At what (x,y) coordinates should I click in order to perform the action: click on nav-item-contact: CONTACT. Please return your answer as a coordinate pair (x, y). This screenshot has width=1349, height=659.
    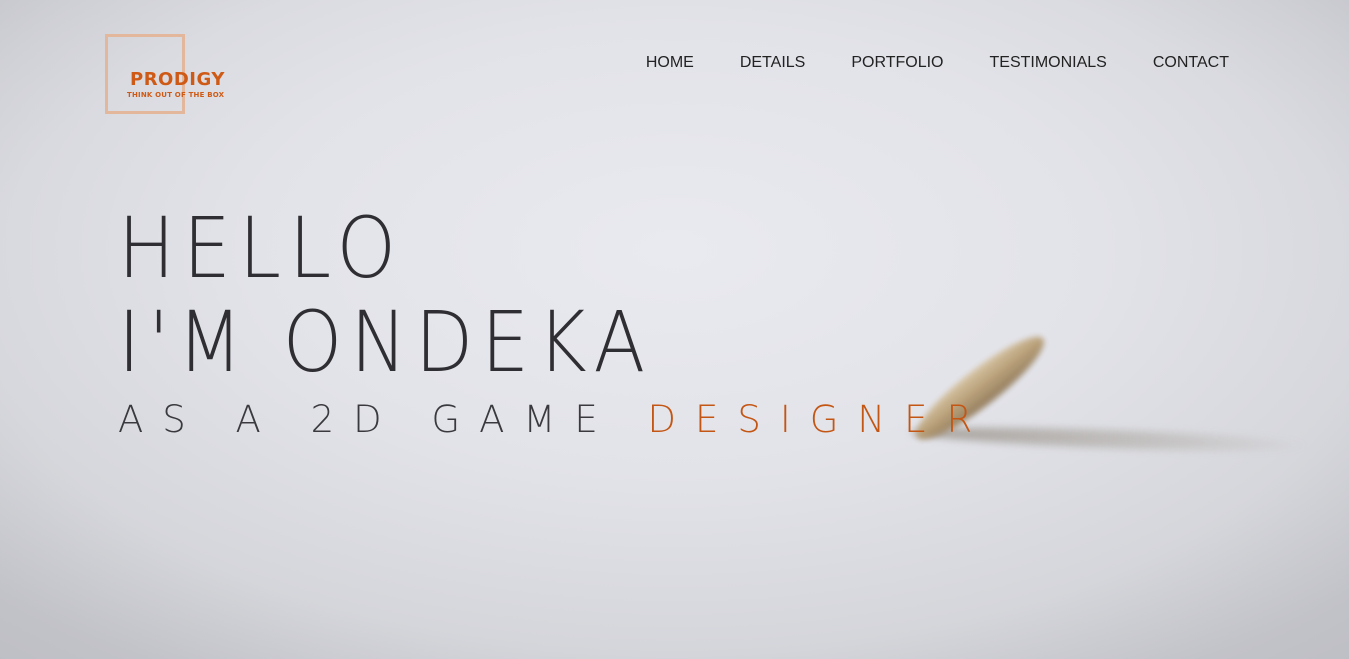
    Looking at the image, I should click on (1191, 63).